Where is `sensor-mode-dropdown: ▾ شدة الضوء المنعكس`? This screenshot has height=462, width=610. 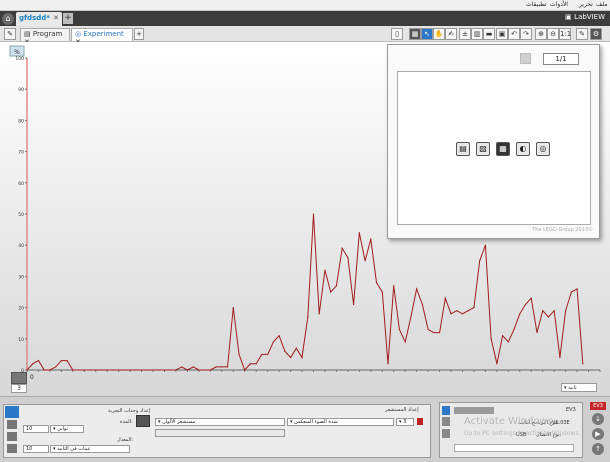
sensor-mode-dropdown: ▾ شدة الضوء المنعكس is located at coordinates (340, 422).